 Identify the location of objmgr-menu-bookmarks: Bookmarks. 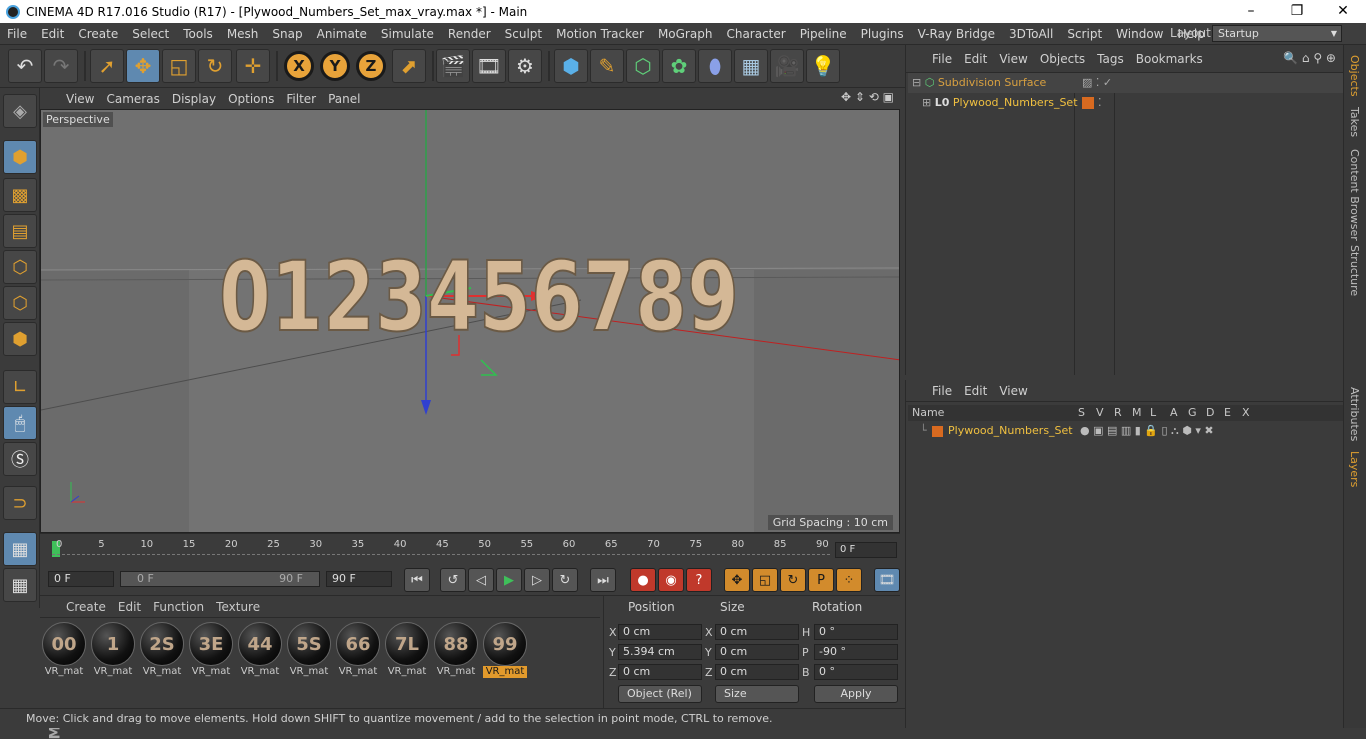
(1169, 59).